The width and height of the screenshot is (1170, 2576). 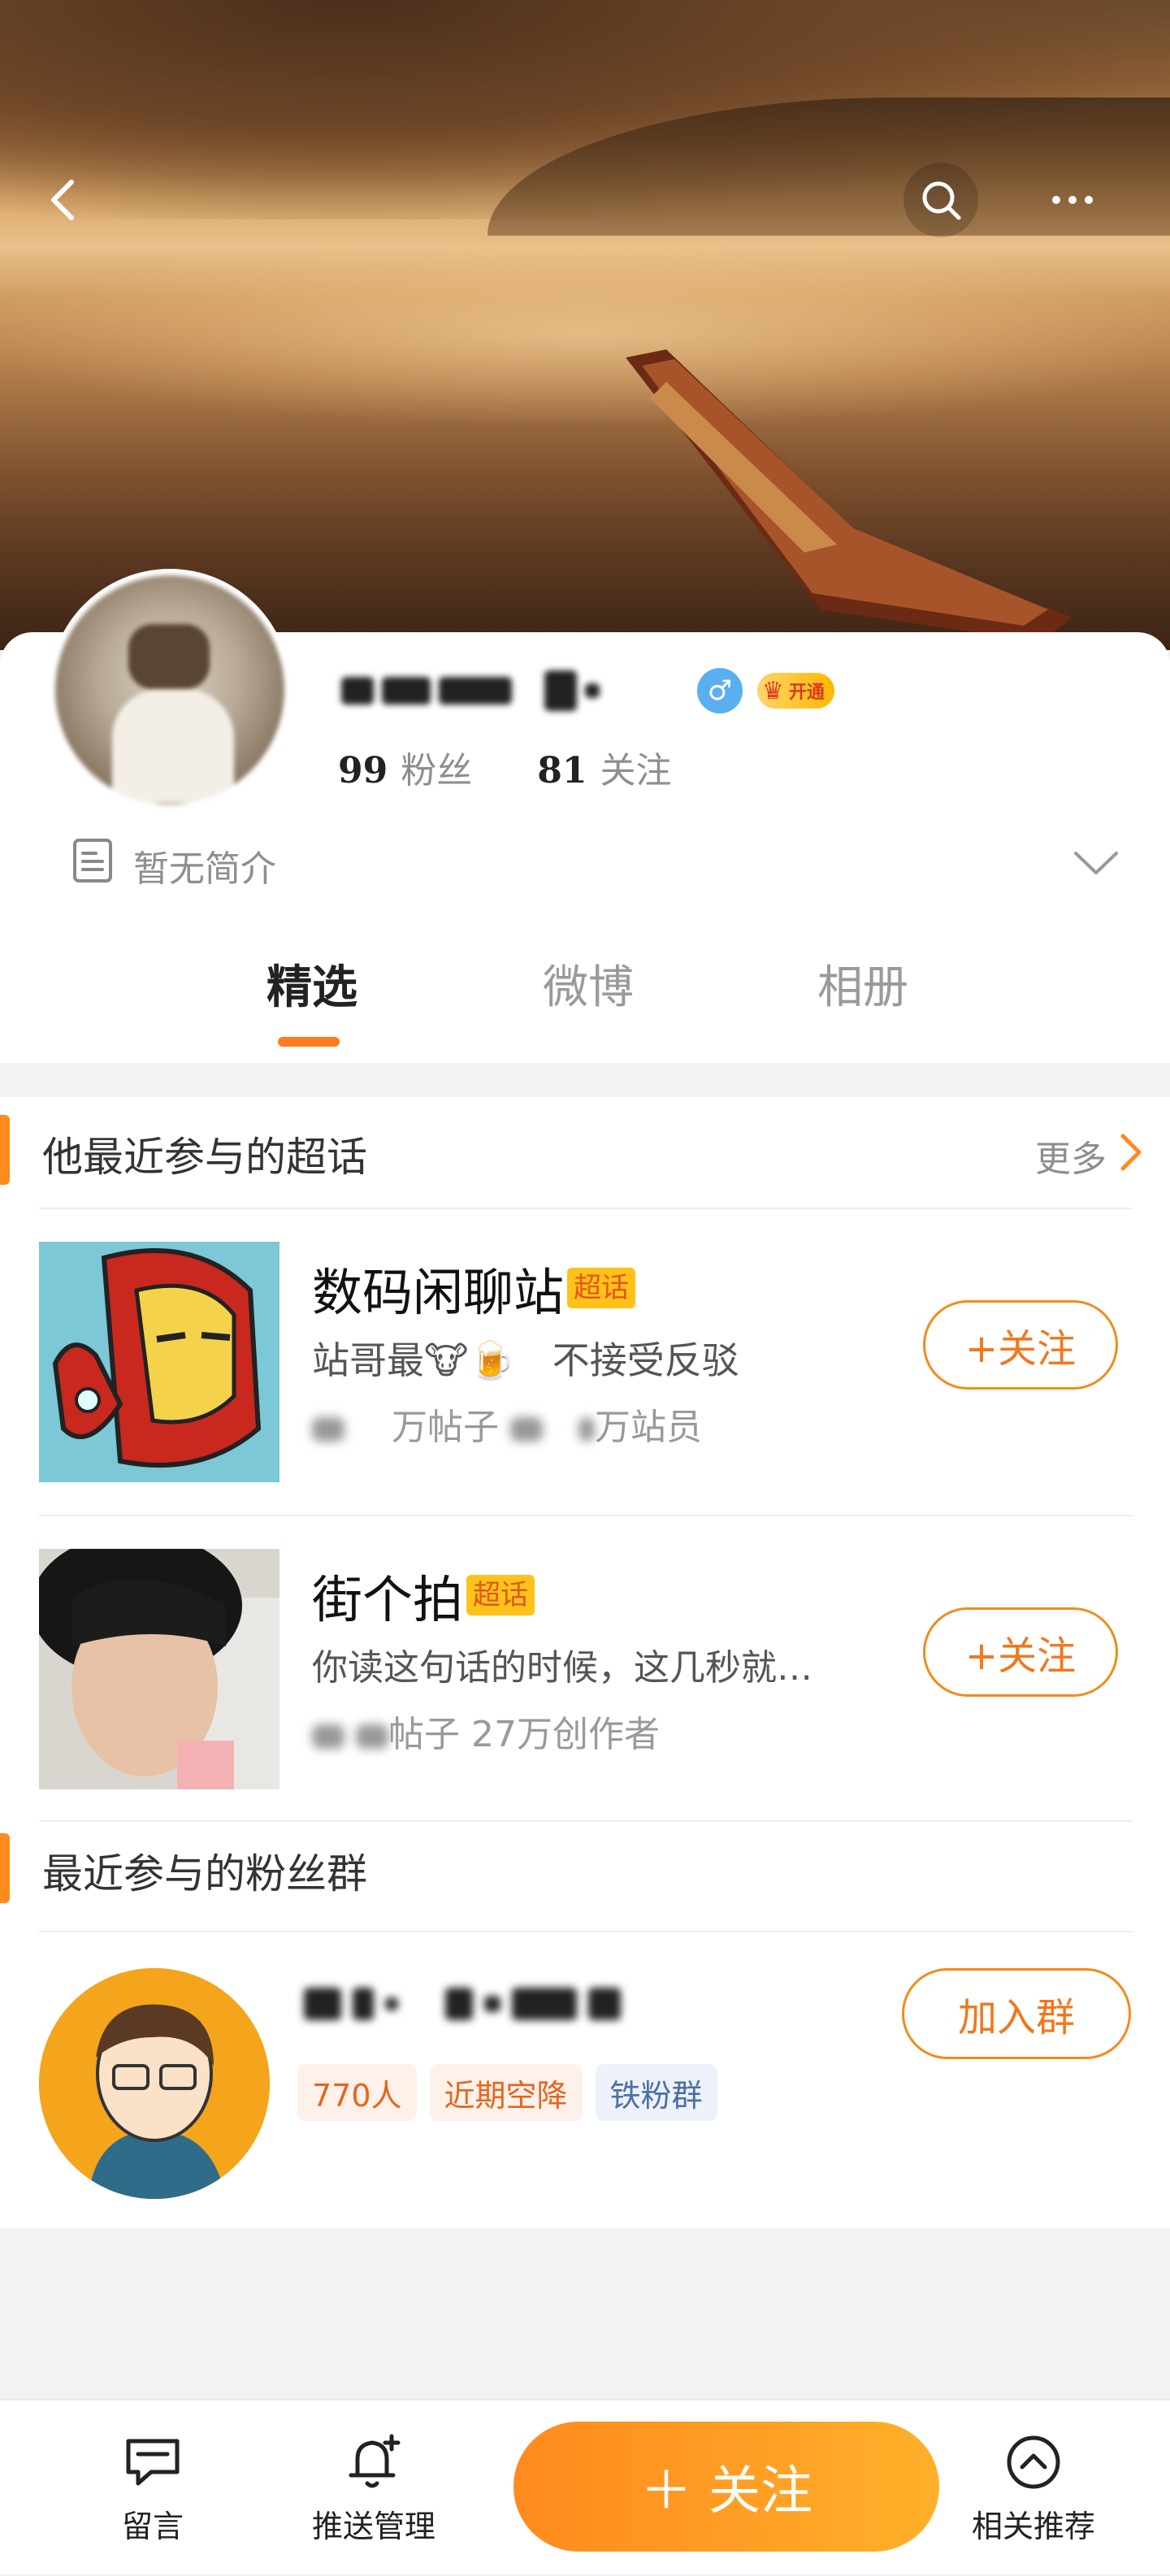 I want to click on super-topic-item: 街个拍 超话 你读这句话的时候，这几秒就… 帖子 27万创作者 +关注, so click(x=585, y=1670).